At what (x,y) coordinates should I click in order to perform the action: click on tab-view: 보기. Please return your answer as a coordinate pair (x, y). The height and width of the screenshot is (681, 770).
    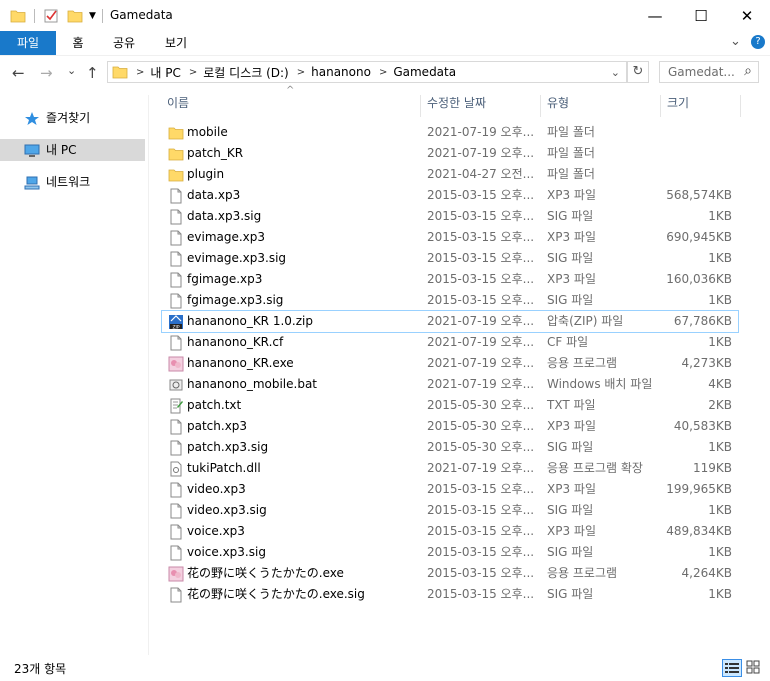
    Looking at the image, I should click on (176, 43).